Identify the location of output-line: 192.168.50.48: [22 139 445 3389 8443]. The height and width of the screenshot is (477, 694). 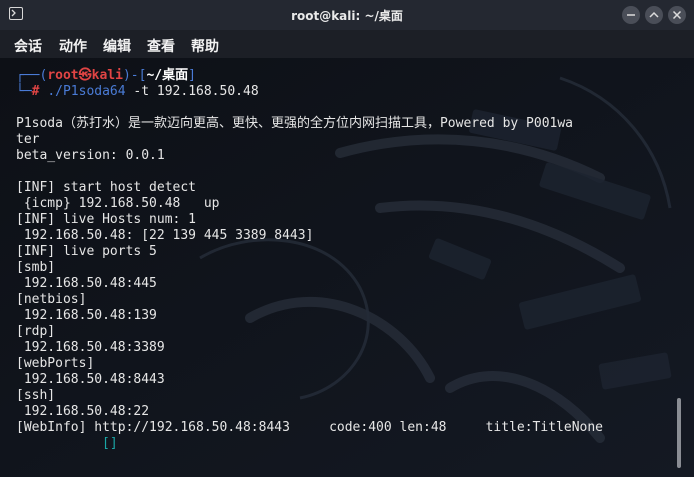
(165, 235).